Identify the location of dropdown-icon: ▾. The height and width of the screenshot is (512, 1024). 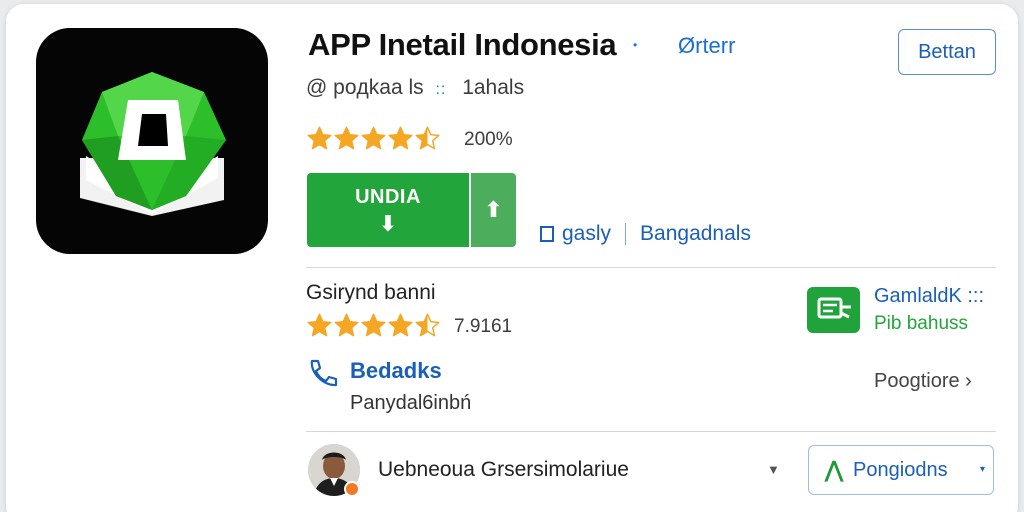
(982, 469).